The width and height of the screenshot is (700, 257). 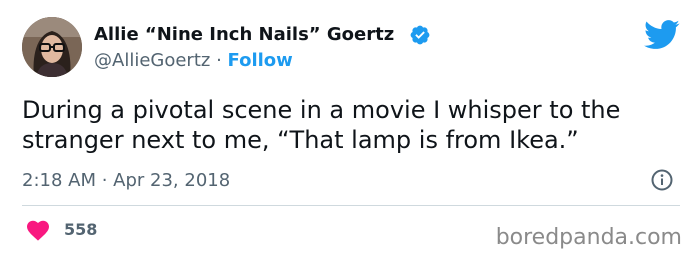 What do you see at coordinates (662, 35) in the screenshot?
I see `twitter-bird-icon` at bounding box center [662, 35].